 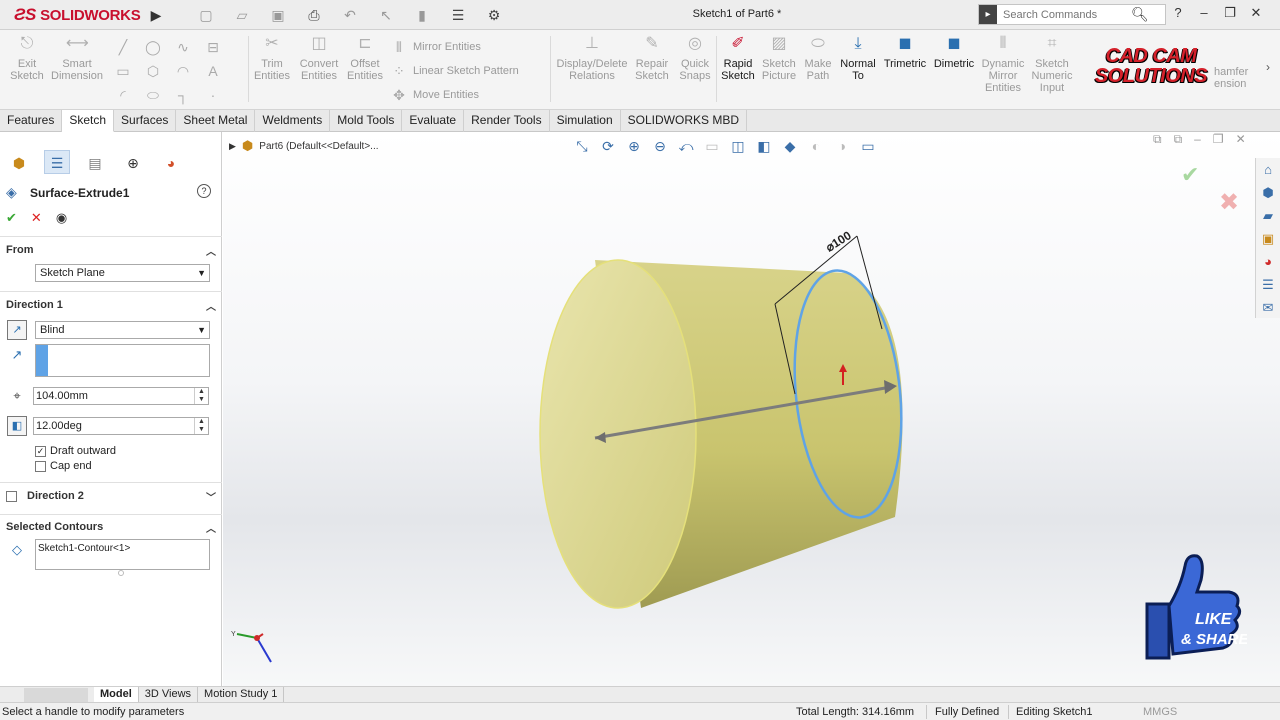 What do you see at coordinates (40, 451) in the screenshot?
I see `draft-outward-checkbox: ✓` at bounding box center [40, 451].